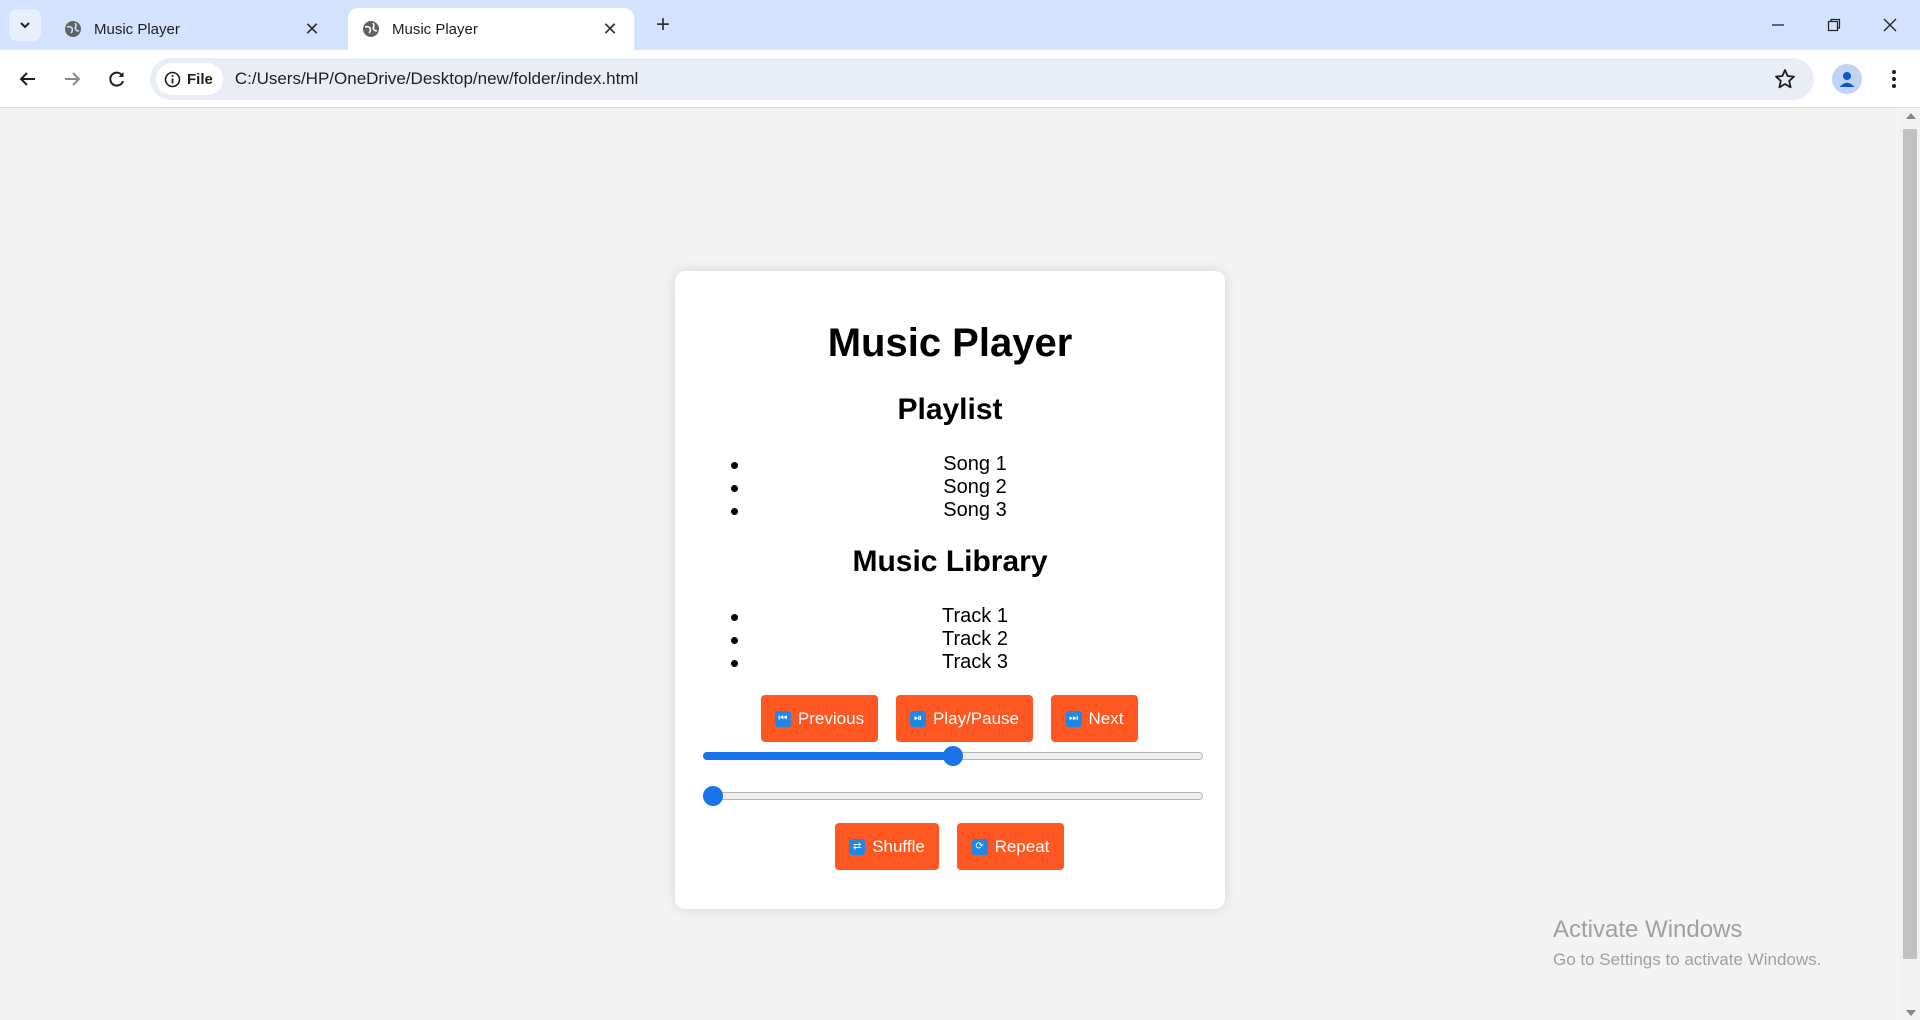 This screenshot has height=1020, width=1920. I want to click on reload-button, so click(117, 79).